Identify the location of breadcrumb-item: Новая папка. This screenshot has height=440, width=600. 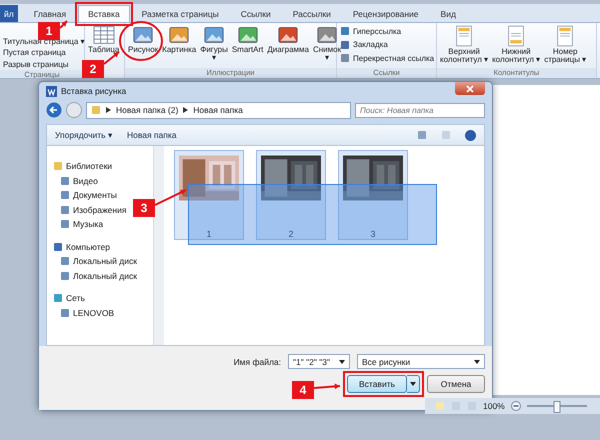
(218, 110).